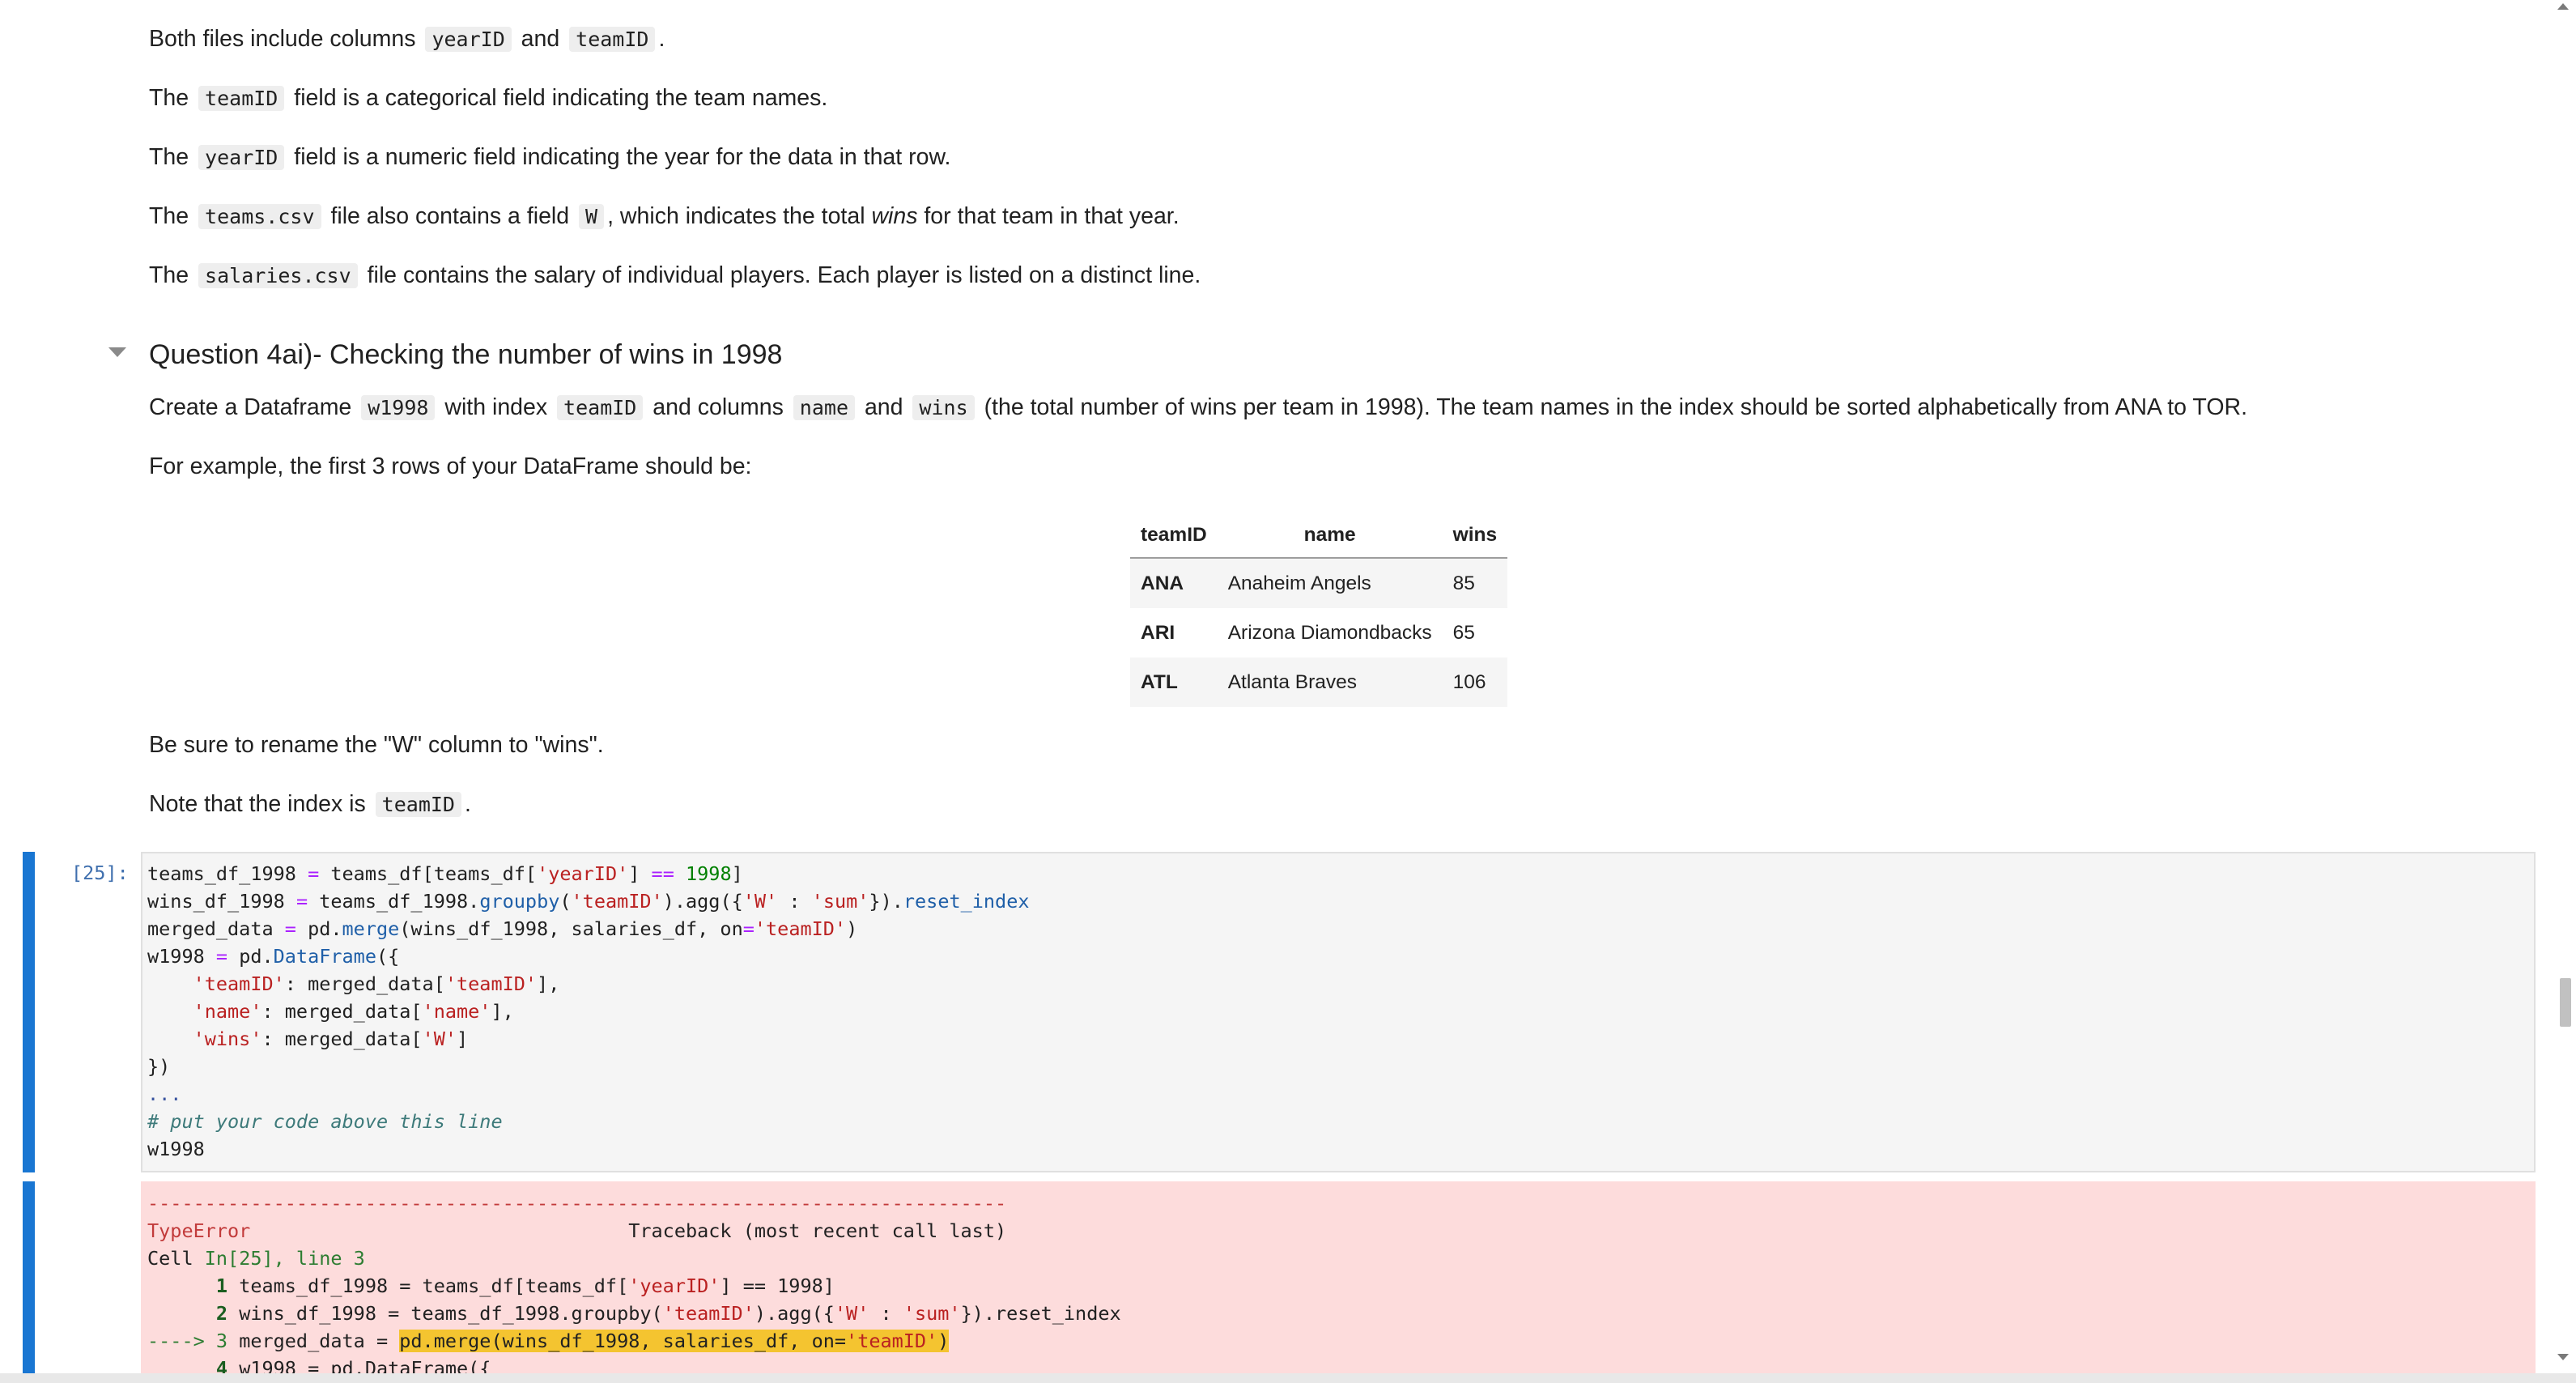  Describe the element at coordinates (709, 873) in the screenshot. I see `code-token: 1998` at that location.